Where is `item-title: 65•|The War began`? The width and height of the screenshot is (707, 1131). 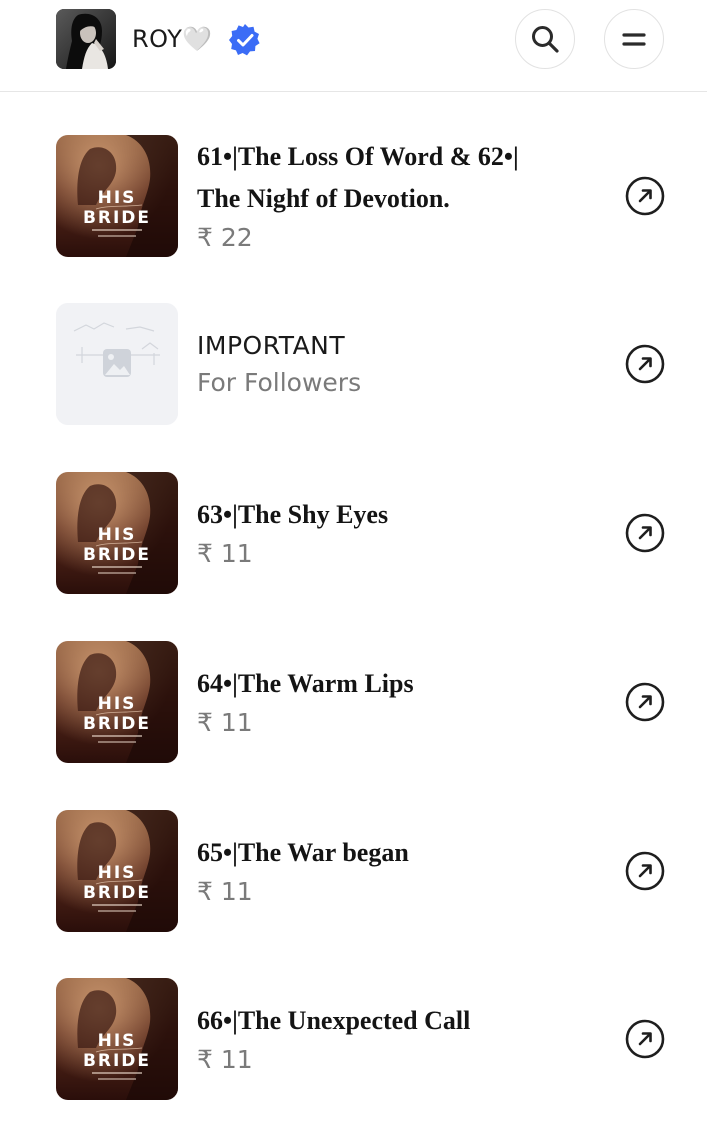 item-title: 65•|The War began is located at coordinates (303, 852).